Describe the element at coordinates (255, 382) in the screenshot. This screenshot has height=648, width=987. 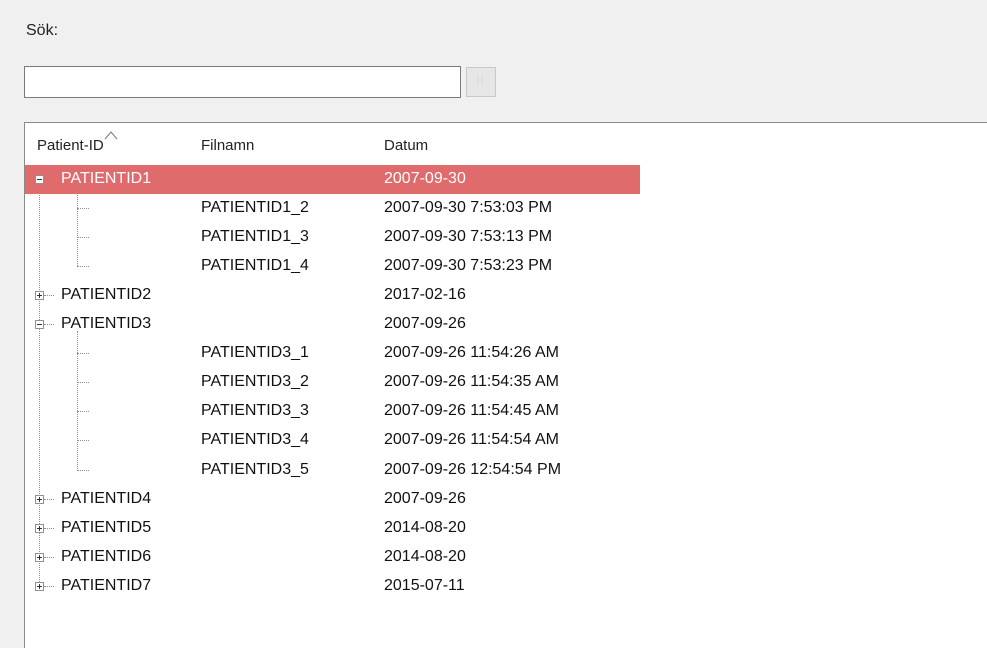
I see `file-name-label: PATIENTID3_2` at that location.